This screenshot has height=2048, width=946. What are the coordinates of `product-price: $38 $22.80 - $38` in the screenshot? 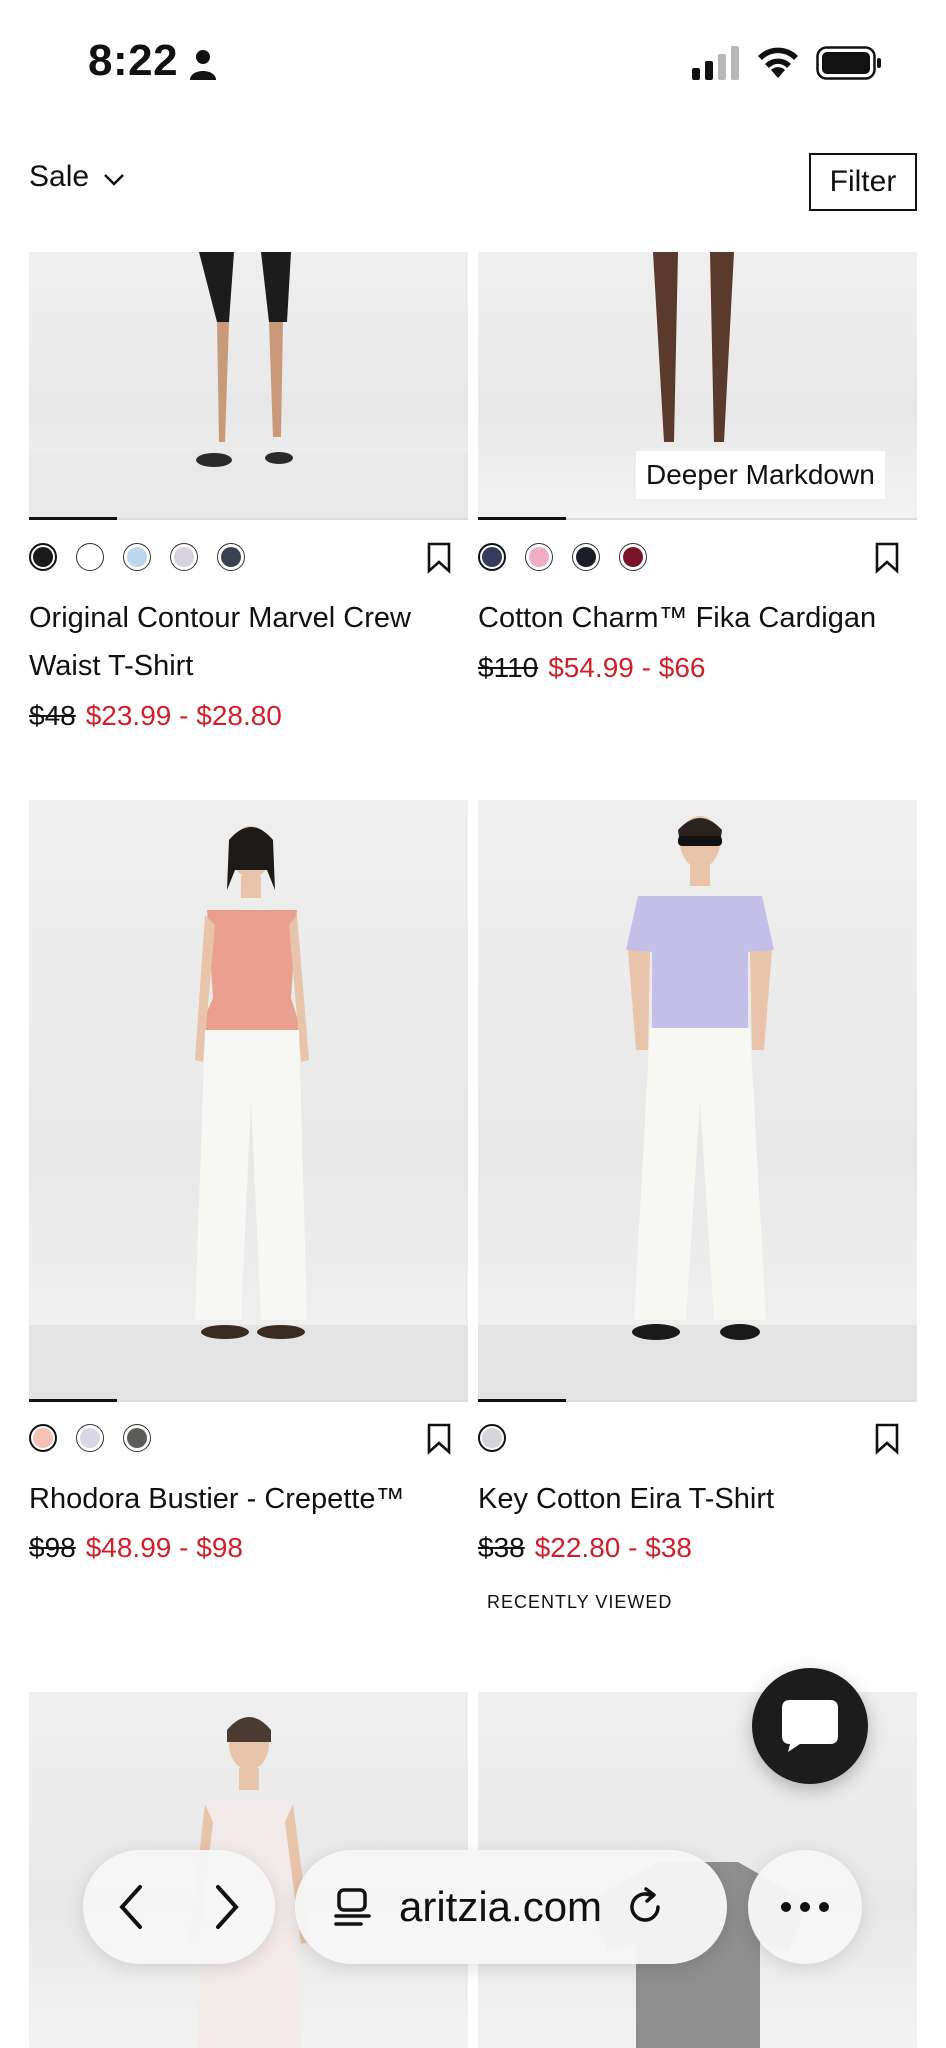 It's located at (585, 1548).